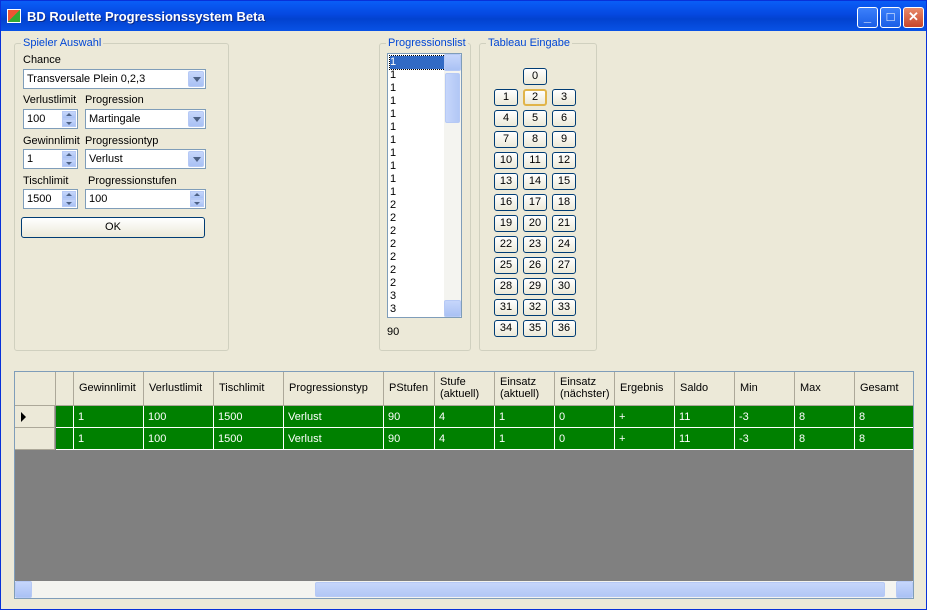  Describe the element at coordinates (465, 389) in the screenshot. I see `column-header: Stufe (aktuell)` at that location.